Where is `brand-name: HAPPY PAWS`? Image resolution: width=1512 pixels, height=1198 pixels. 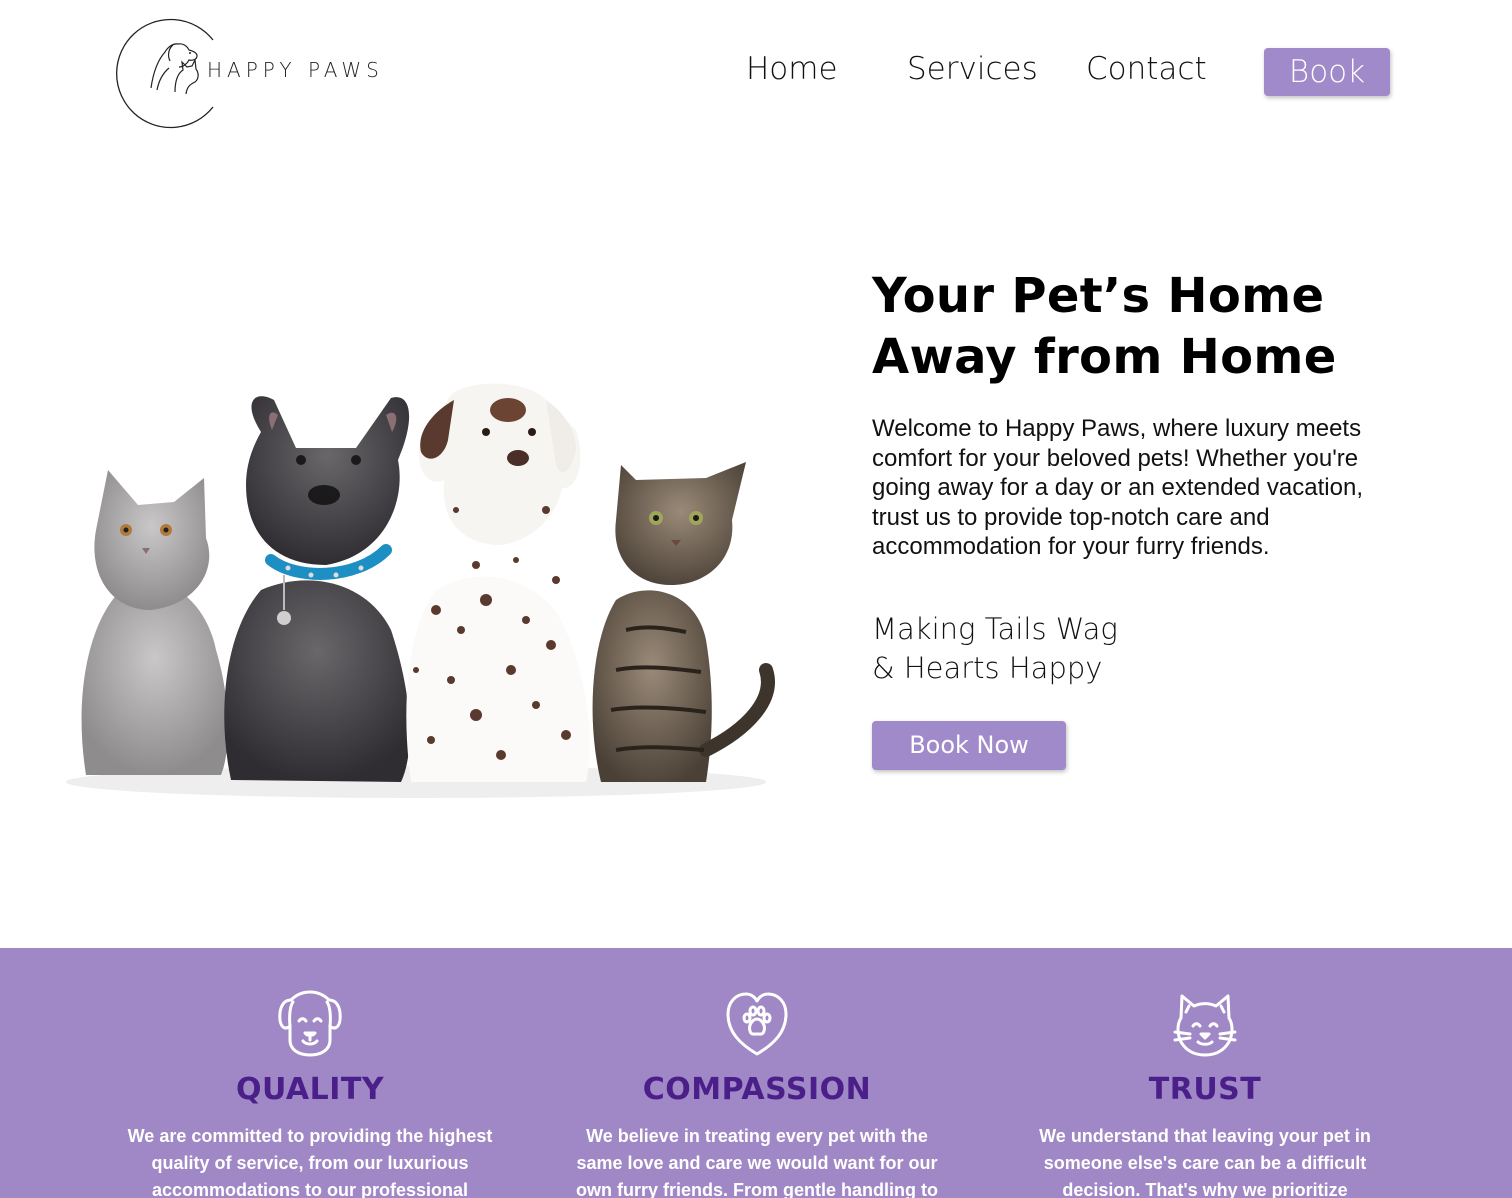 brand-name: HAPPY PAWS is located at coordinates (295, 70).